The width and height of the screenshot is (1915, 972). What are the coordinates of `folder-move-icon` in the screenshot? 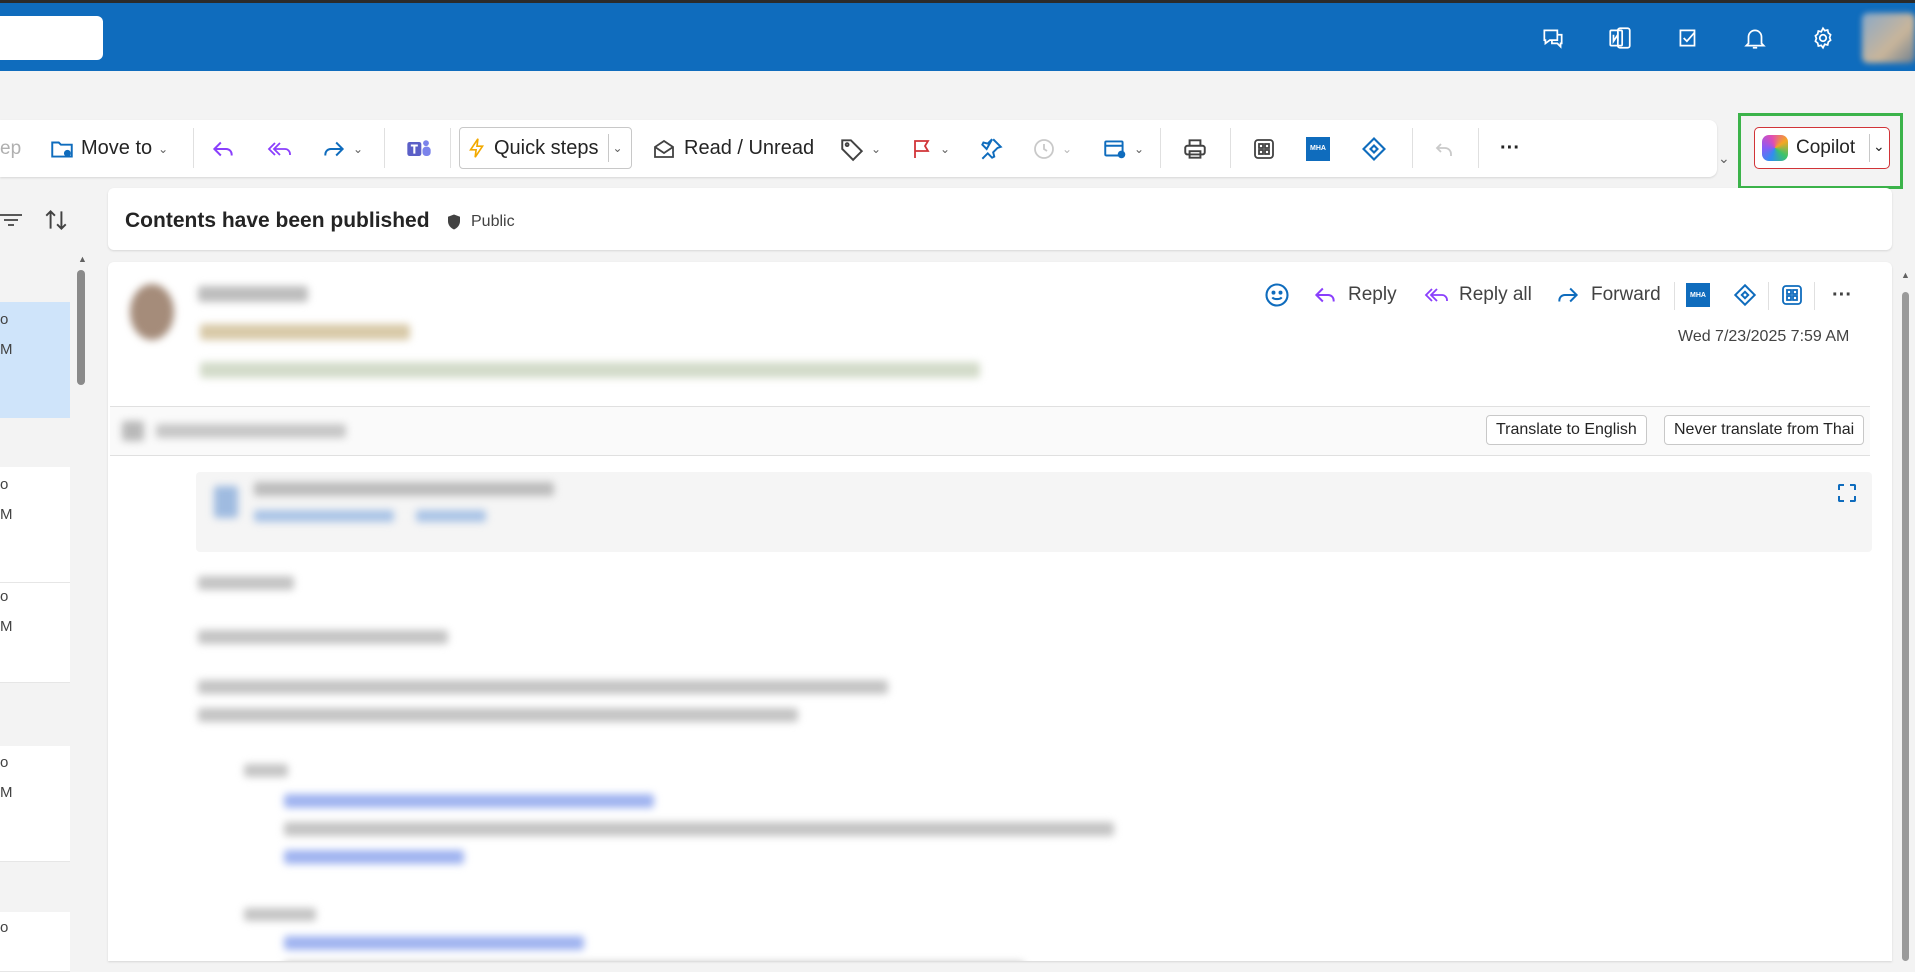 It's located at (62, 149).